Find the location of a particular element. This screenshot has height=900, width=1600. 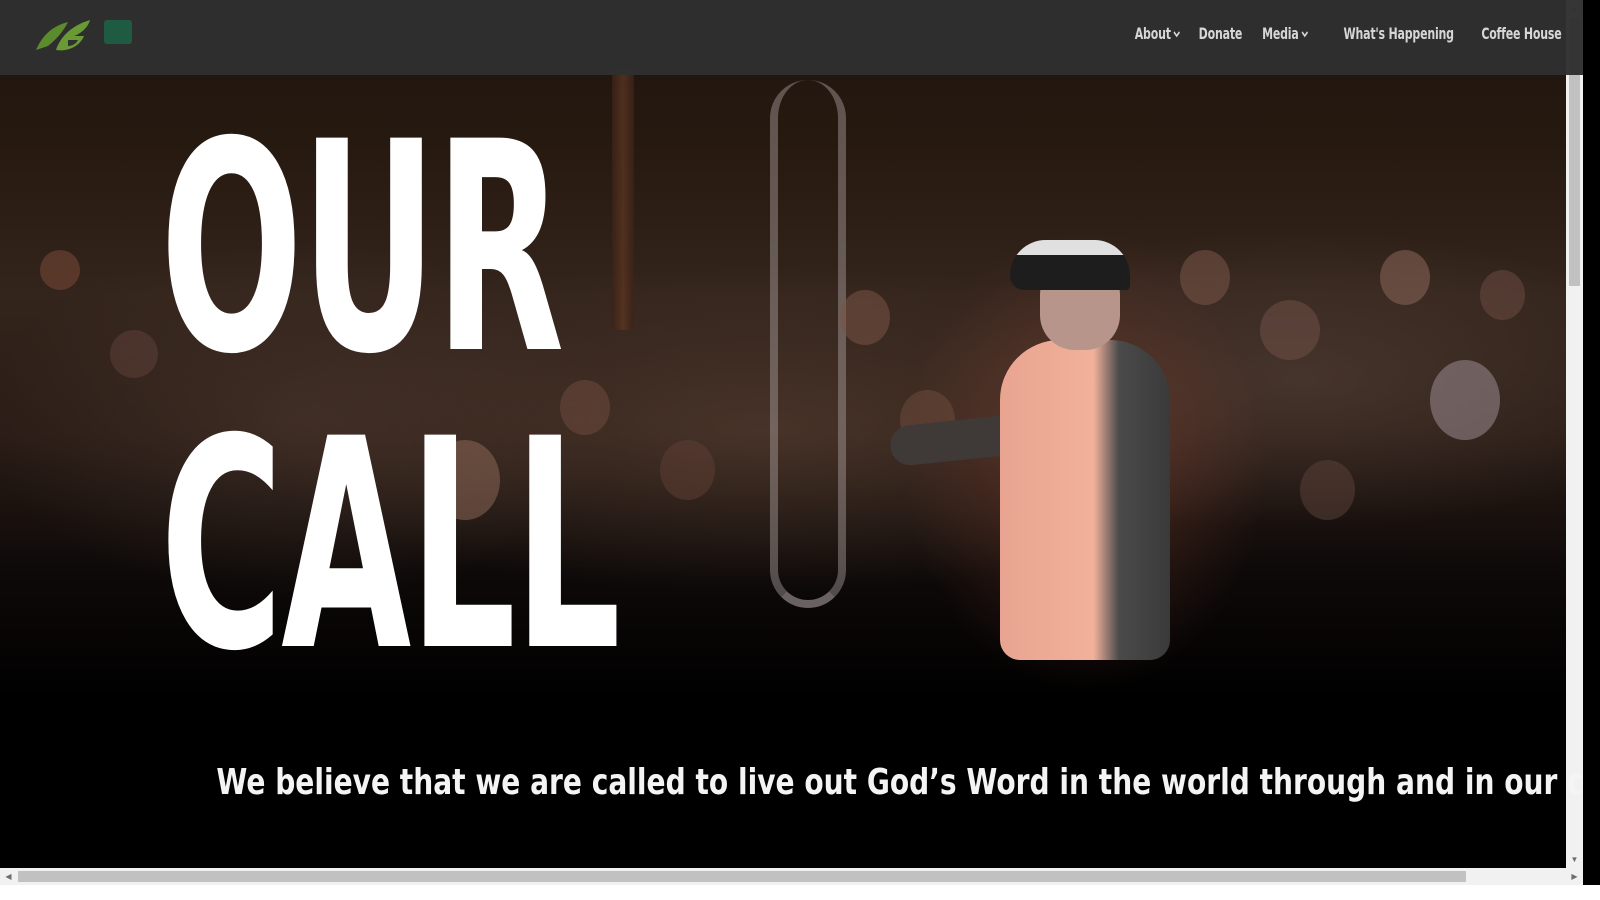

speaker-torso is located at coordinates (1085, 500).